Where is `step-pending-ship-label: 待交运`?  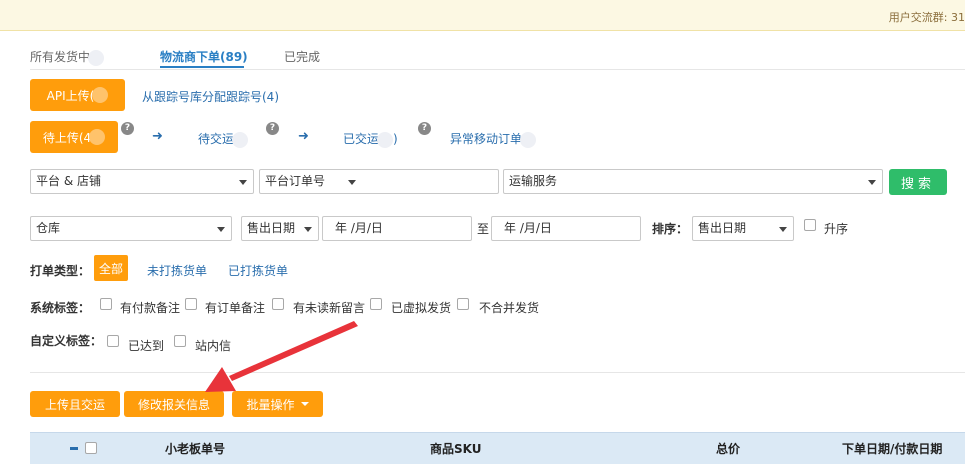 step-pending-ship-label: 待交运 is located at coordinates (216, 139).